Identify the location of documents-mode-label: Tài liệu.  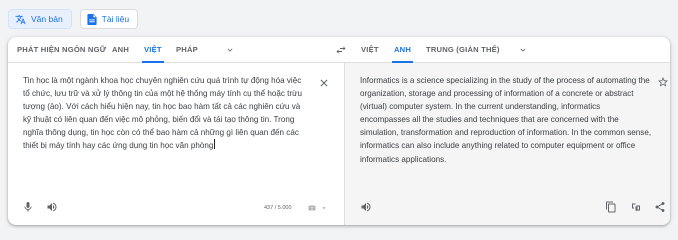
(115, 19).